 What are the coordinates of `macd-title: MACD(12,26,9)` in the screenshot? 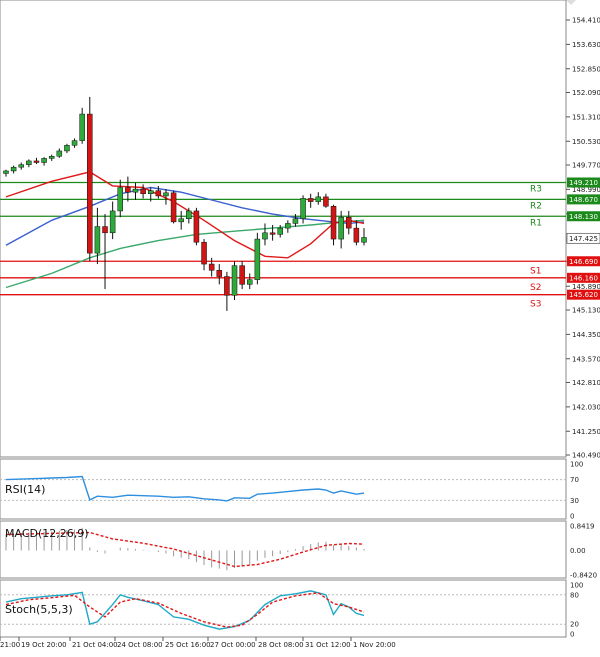 It's located at (47, 533).